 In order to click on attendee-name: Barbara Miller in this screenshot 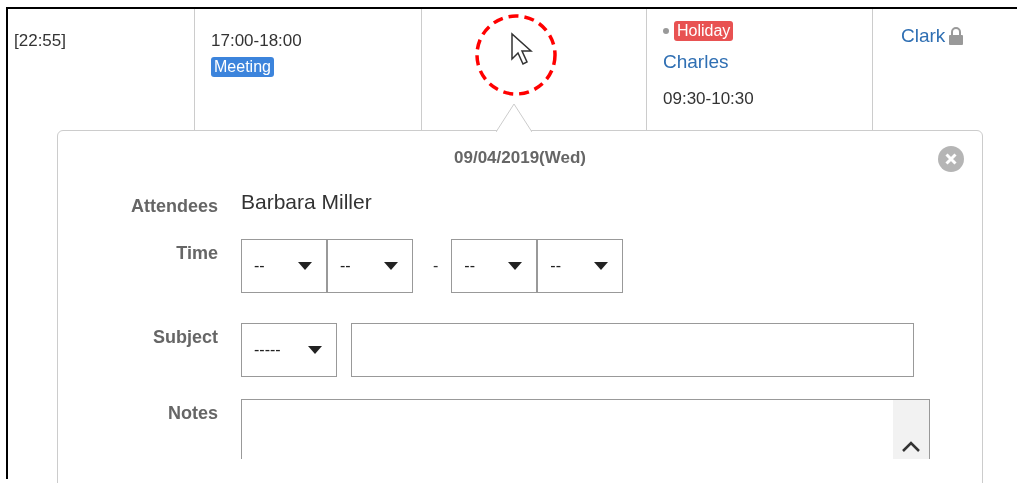, I will do `click(306, 202)`.